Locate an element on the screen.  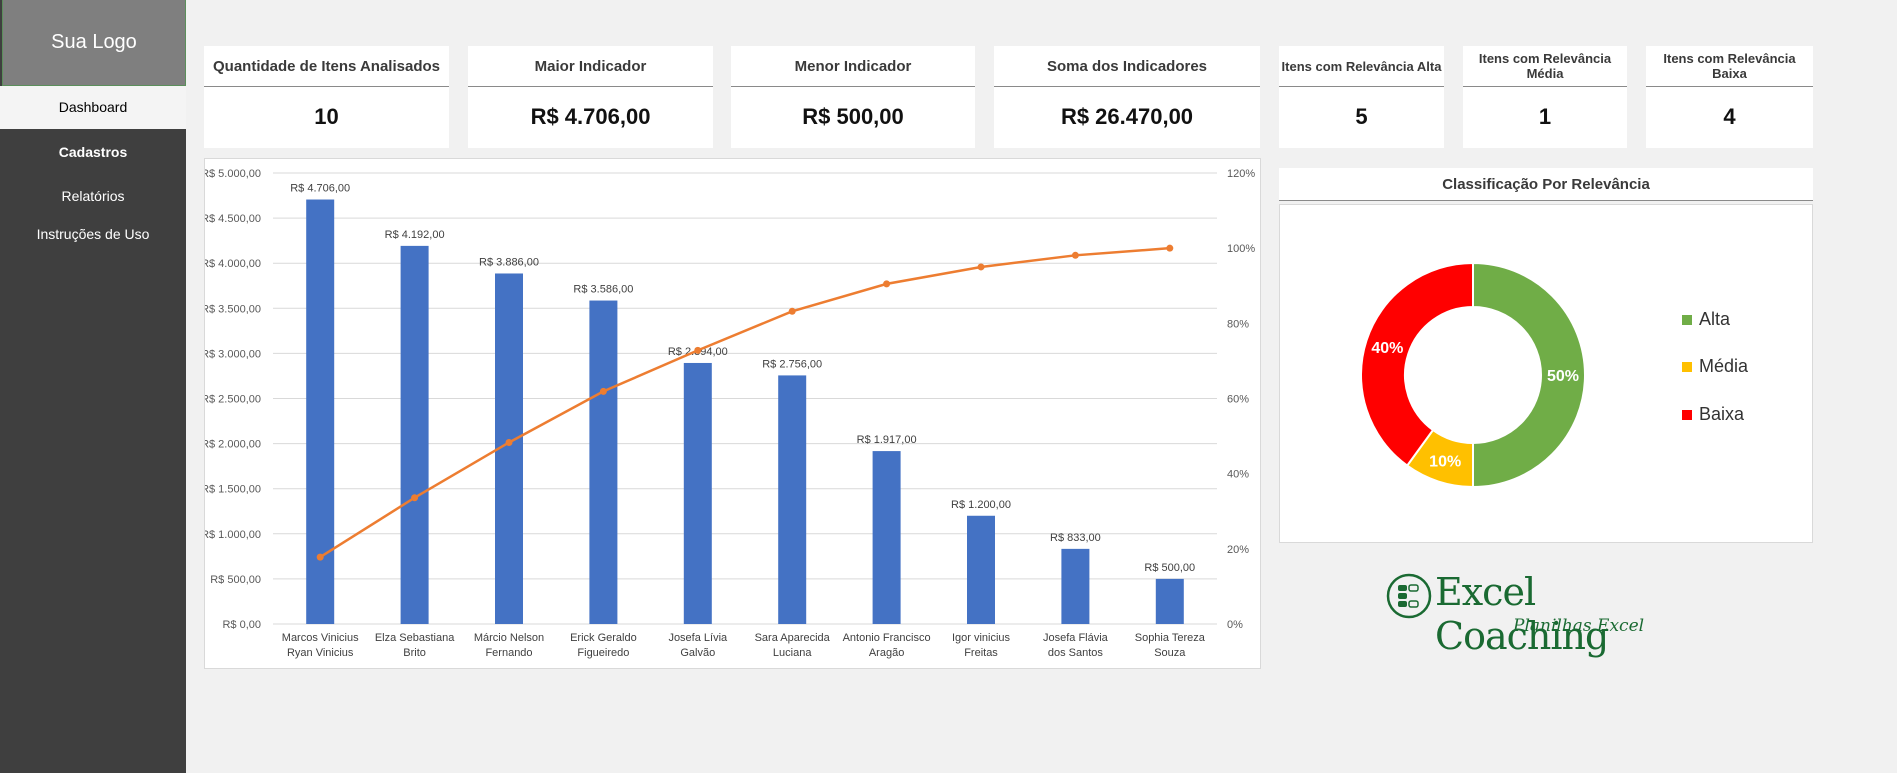
kpi-card-alta: Itens com Relevância Alta 5 is located at coordinates (1361, 97).